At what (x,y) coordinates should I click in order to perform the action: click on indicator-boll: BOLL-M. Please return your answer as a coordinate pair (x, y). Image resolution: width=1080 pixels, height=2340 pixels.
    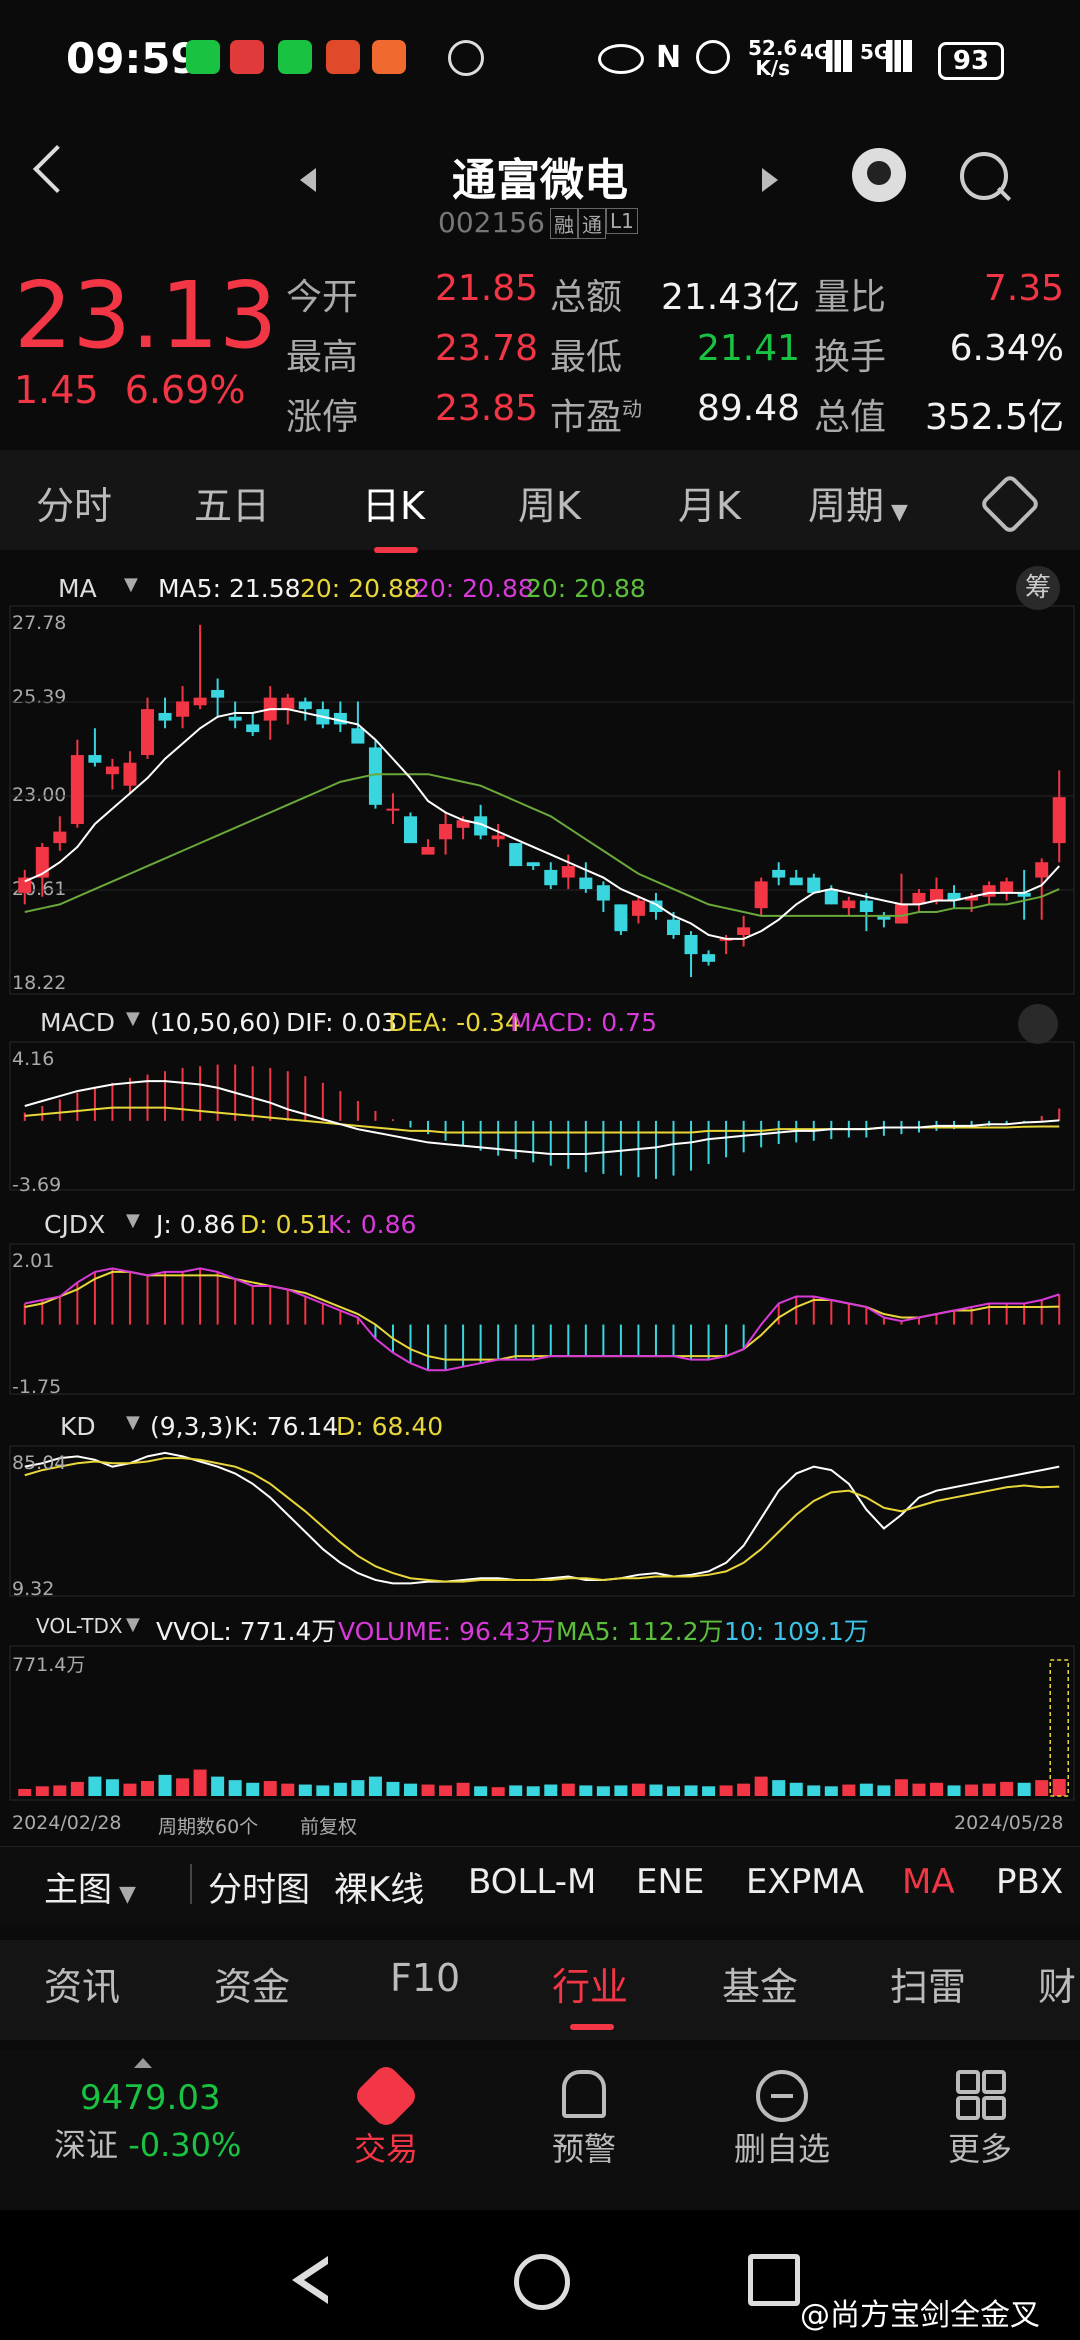
    Looking at the image, I should click on (532, 1882).